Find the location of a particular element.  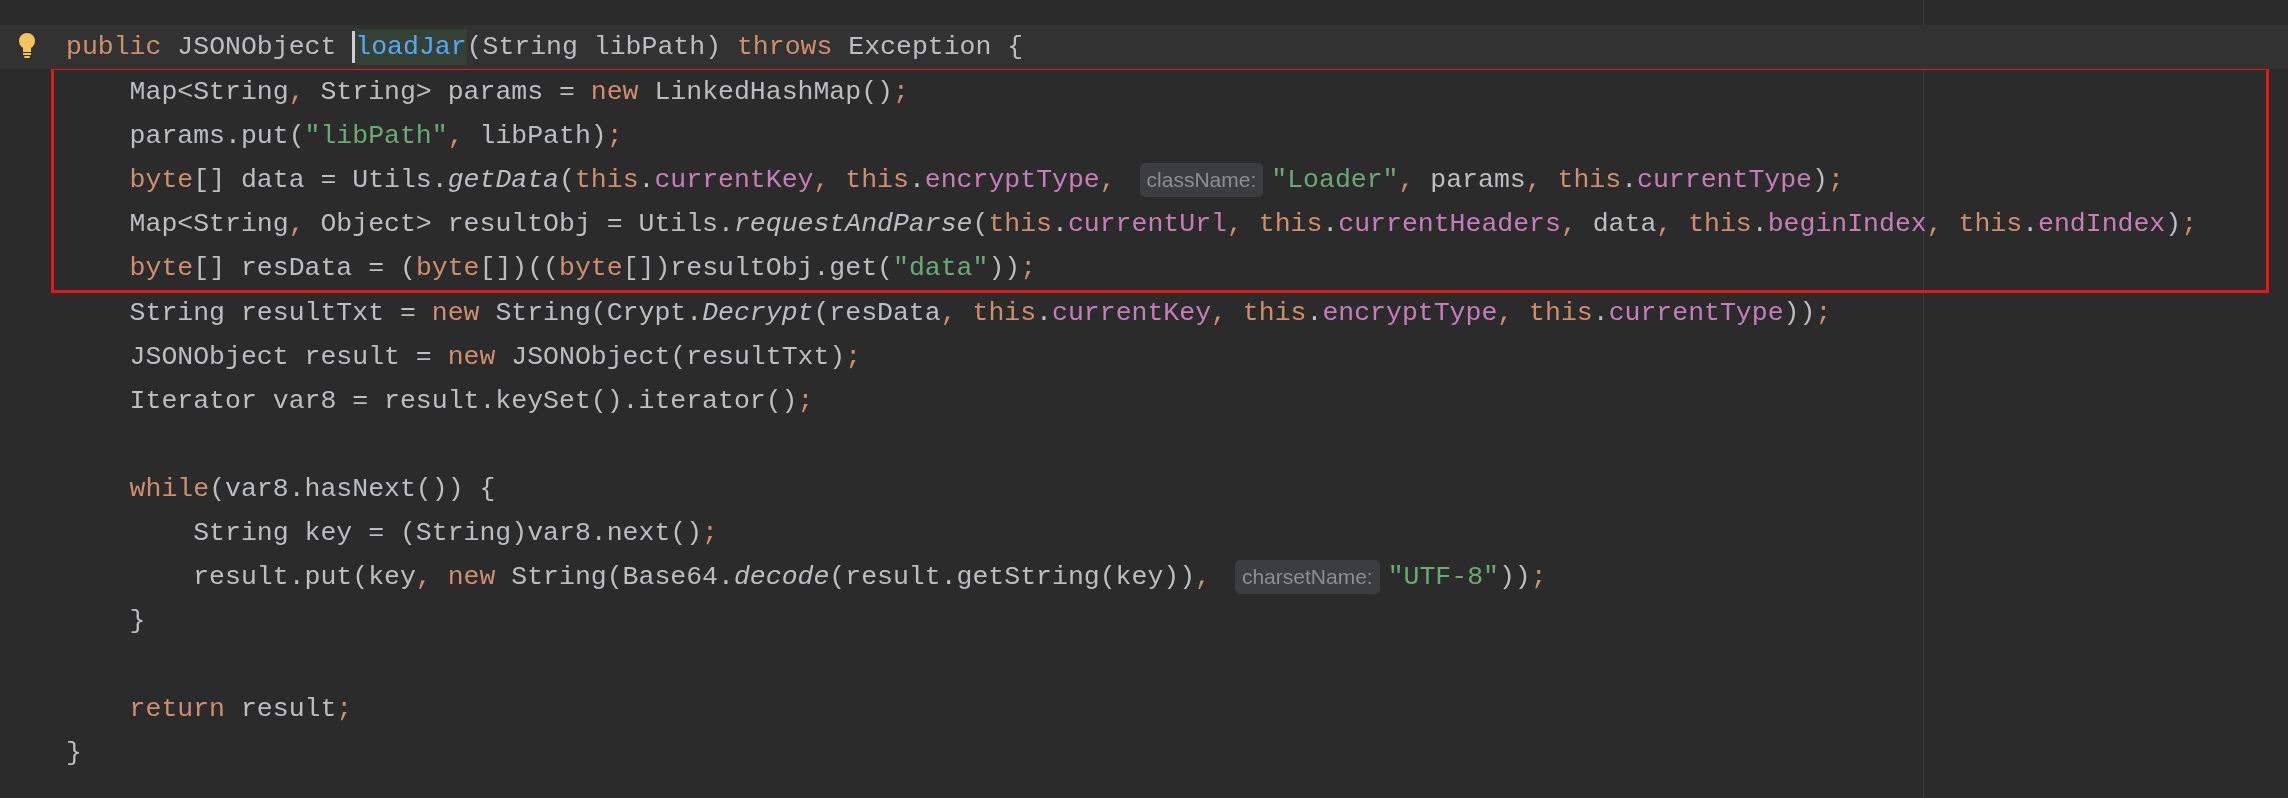

code-text: result.put(key, new String(Base64.decode(result.getString(key)), is located at coordinates (702, 577).